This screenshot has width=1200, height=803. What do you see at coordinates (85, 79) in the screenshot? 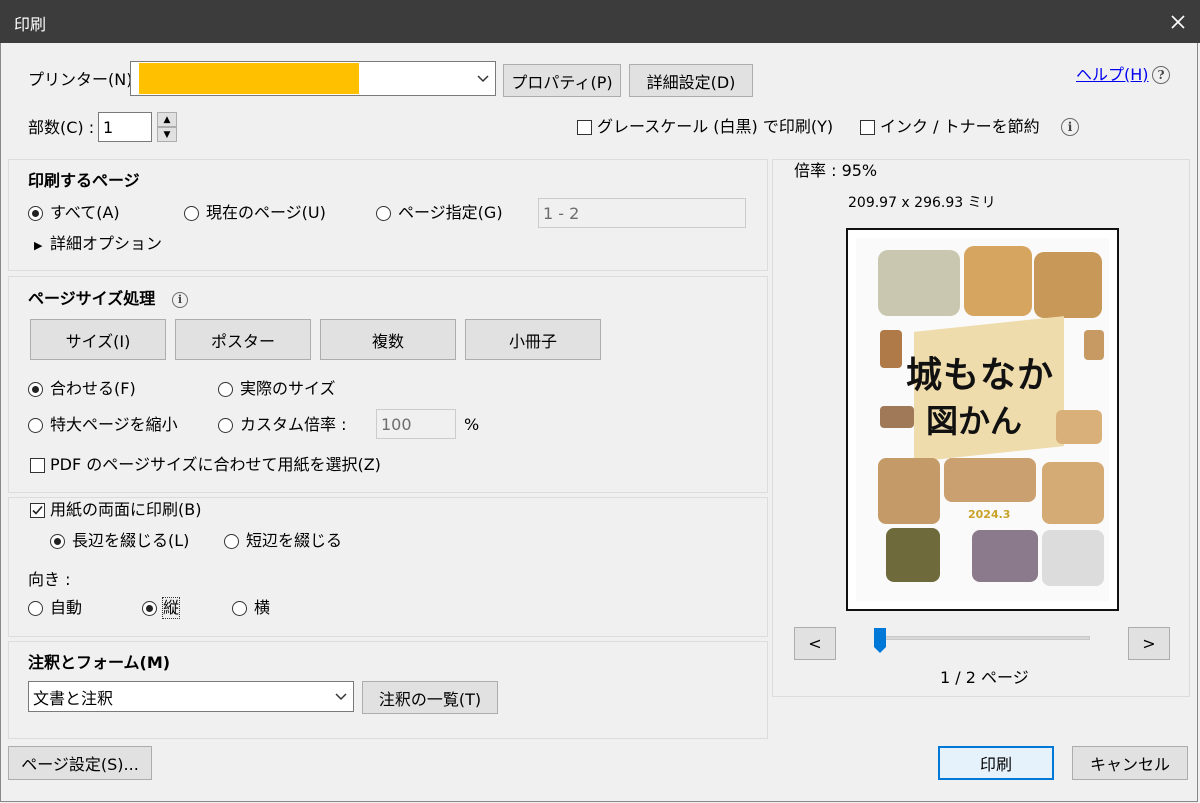
I see `printer-label: プリンター(N) :` at bounding box center [85, 79].